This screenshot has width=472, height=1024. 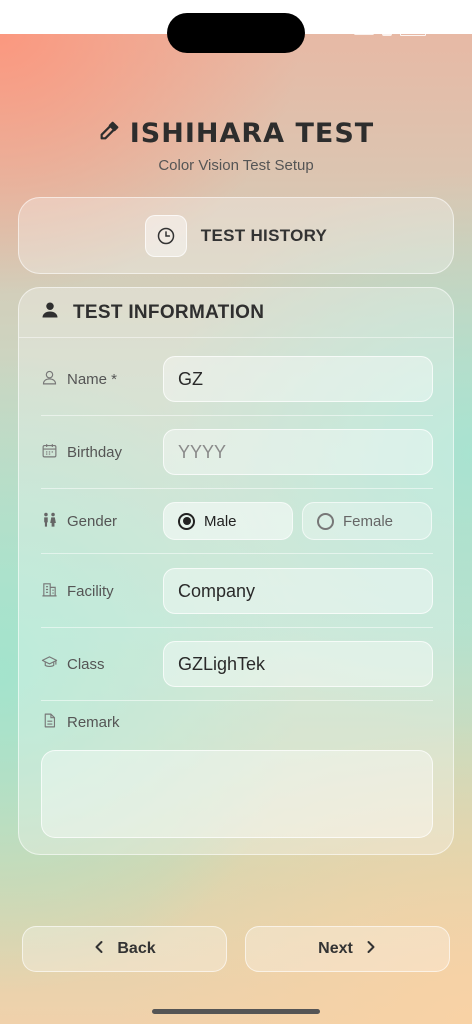 I want to click on name-row: Name * GZ, so click(x=237, y=379).